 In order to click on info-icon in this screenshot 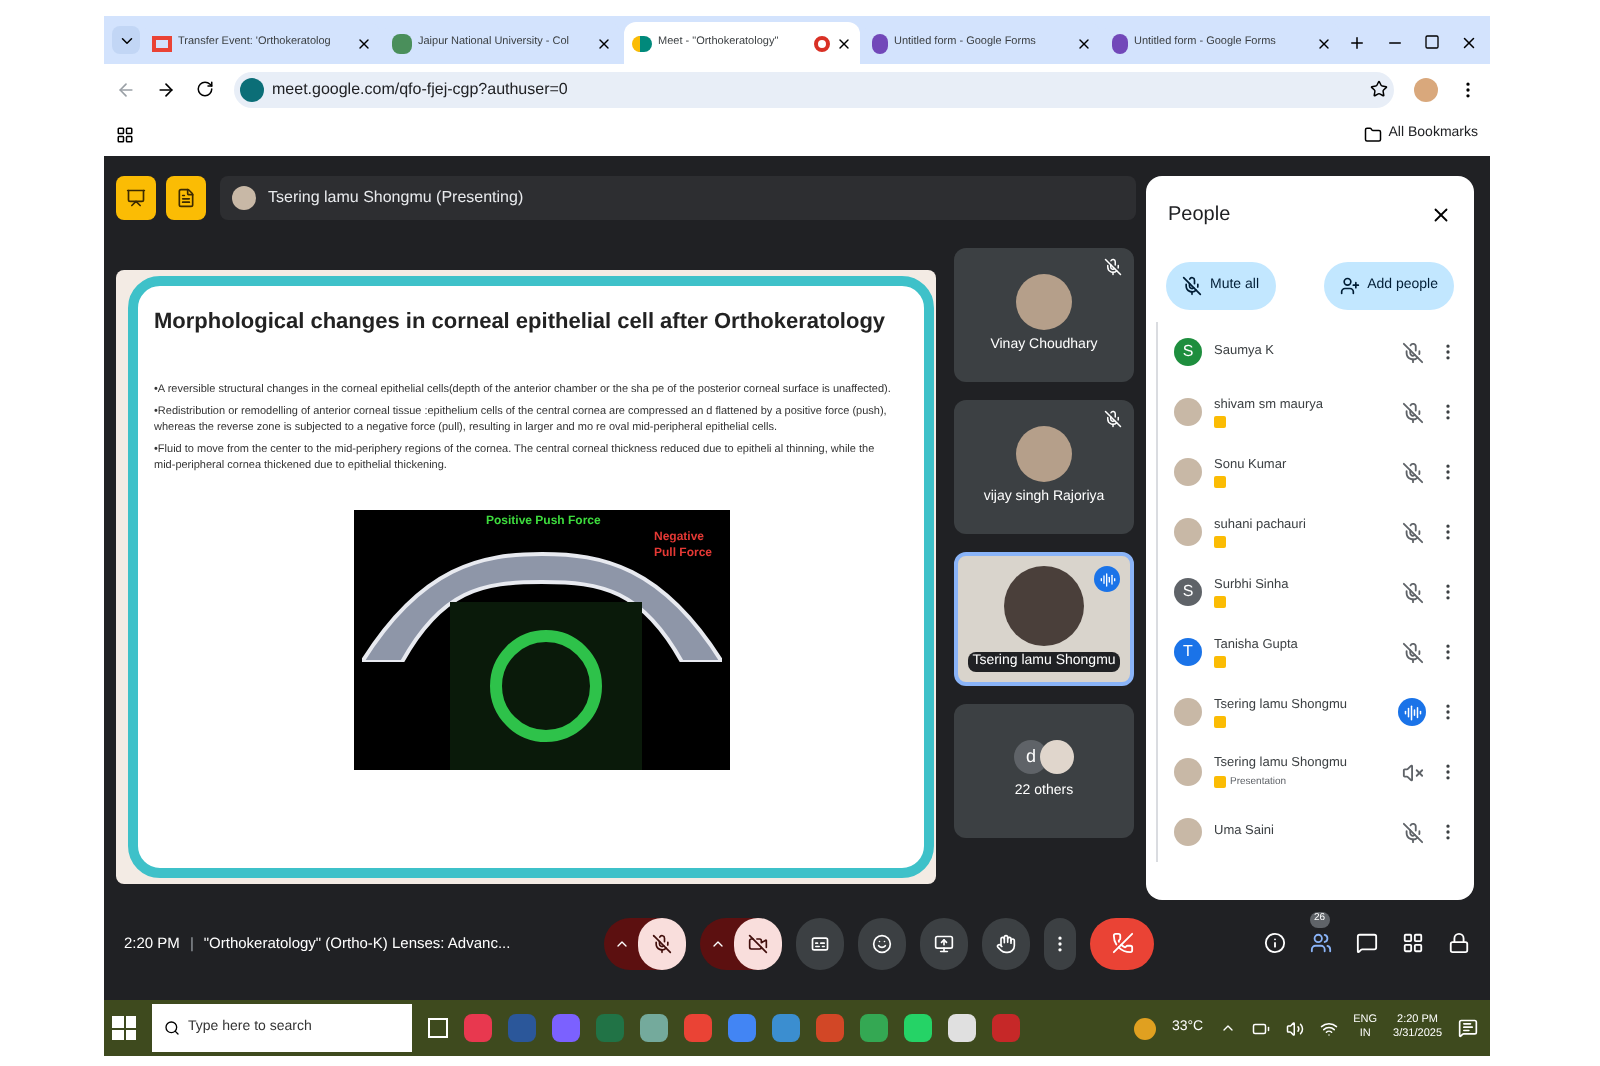, I will do `click(1275, 943)`.